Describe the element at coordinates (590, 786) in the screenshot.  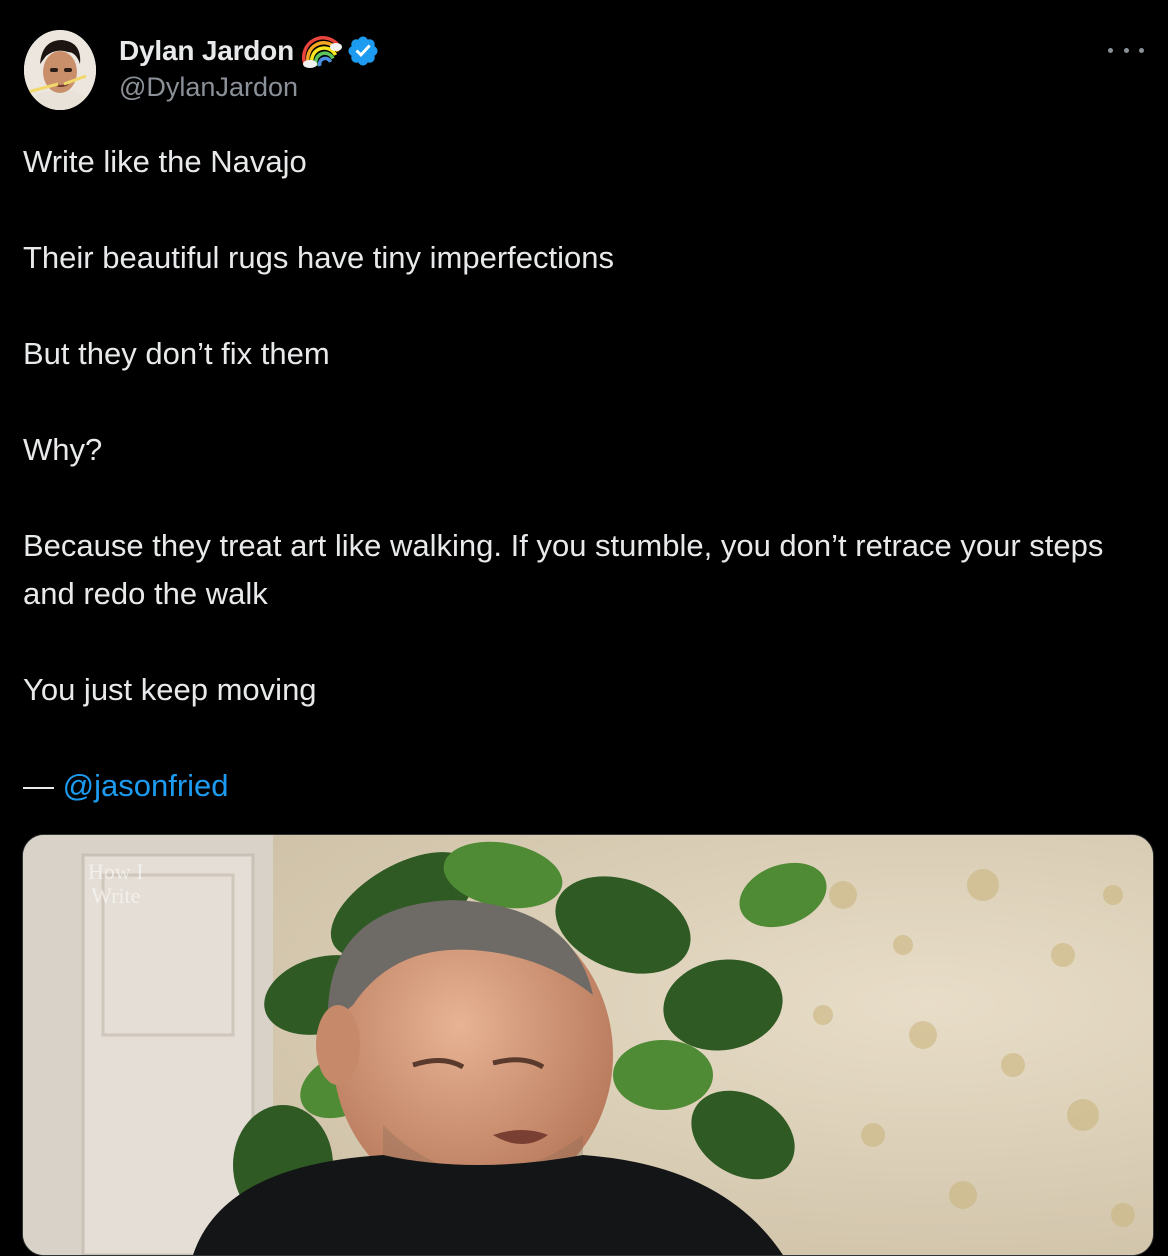
I see `attribution: — @jasonfried` at that location.